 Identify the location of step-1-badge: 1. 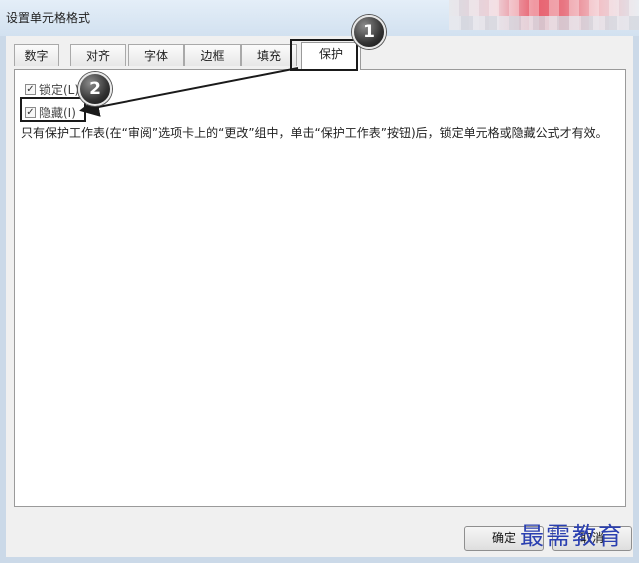
(369, 32).